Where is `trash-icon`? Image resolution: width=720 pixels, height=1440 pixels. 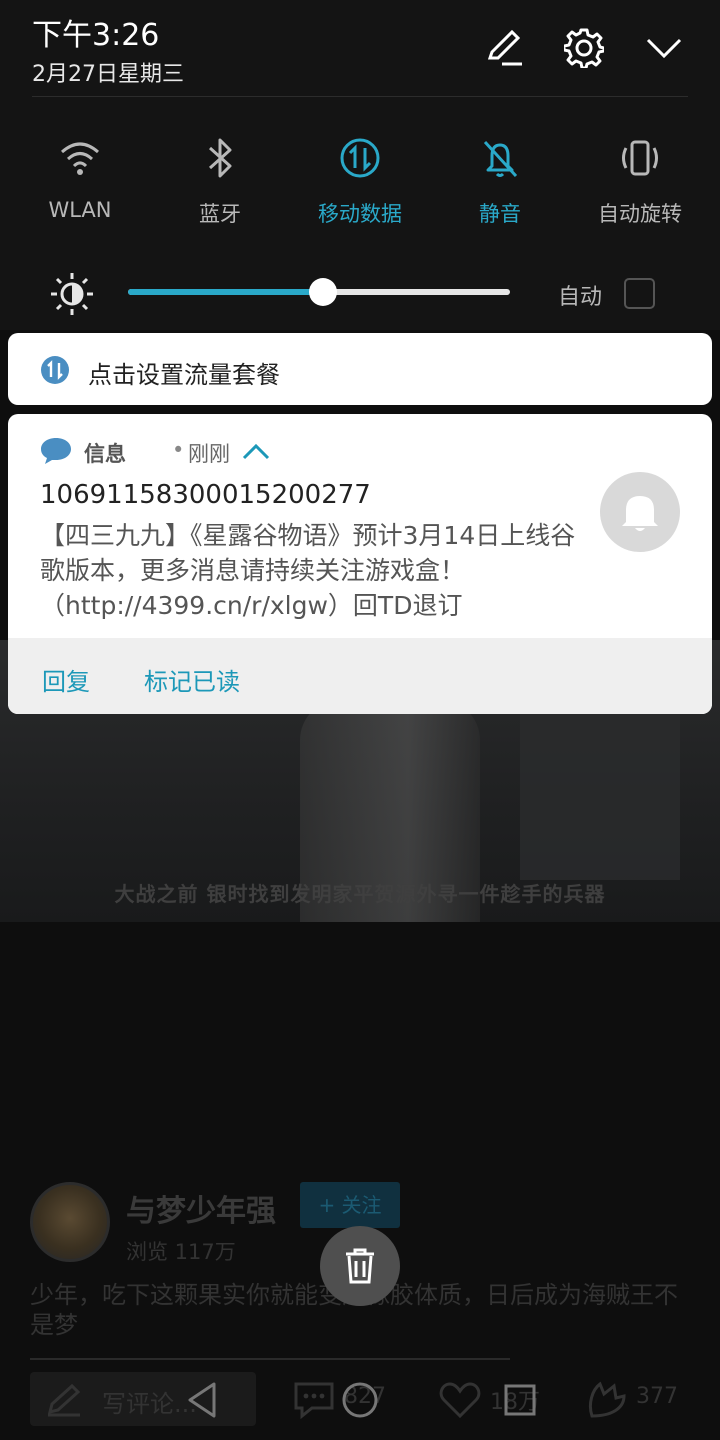
trash-icon is located at coordinates (360, 1266).